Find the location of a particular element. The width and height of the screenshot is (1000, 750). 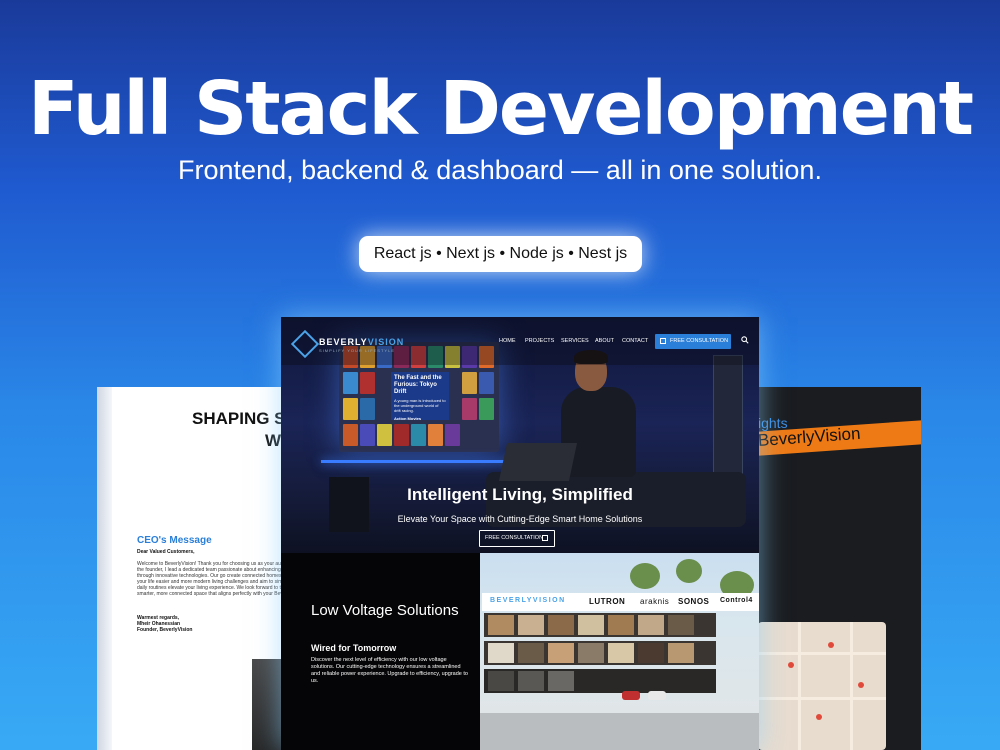

hero-title: Full Stack Development is located at coordinates (500, 109).